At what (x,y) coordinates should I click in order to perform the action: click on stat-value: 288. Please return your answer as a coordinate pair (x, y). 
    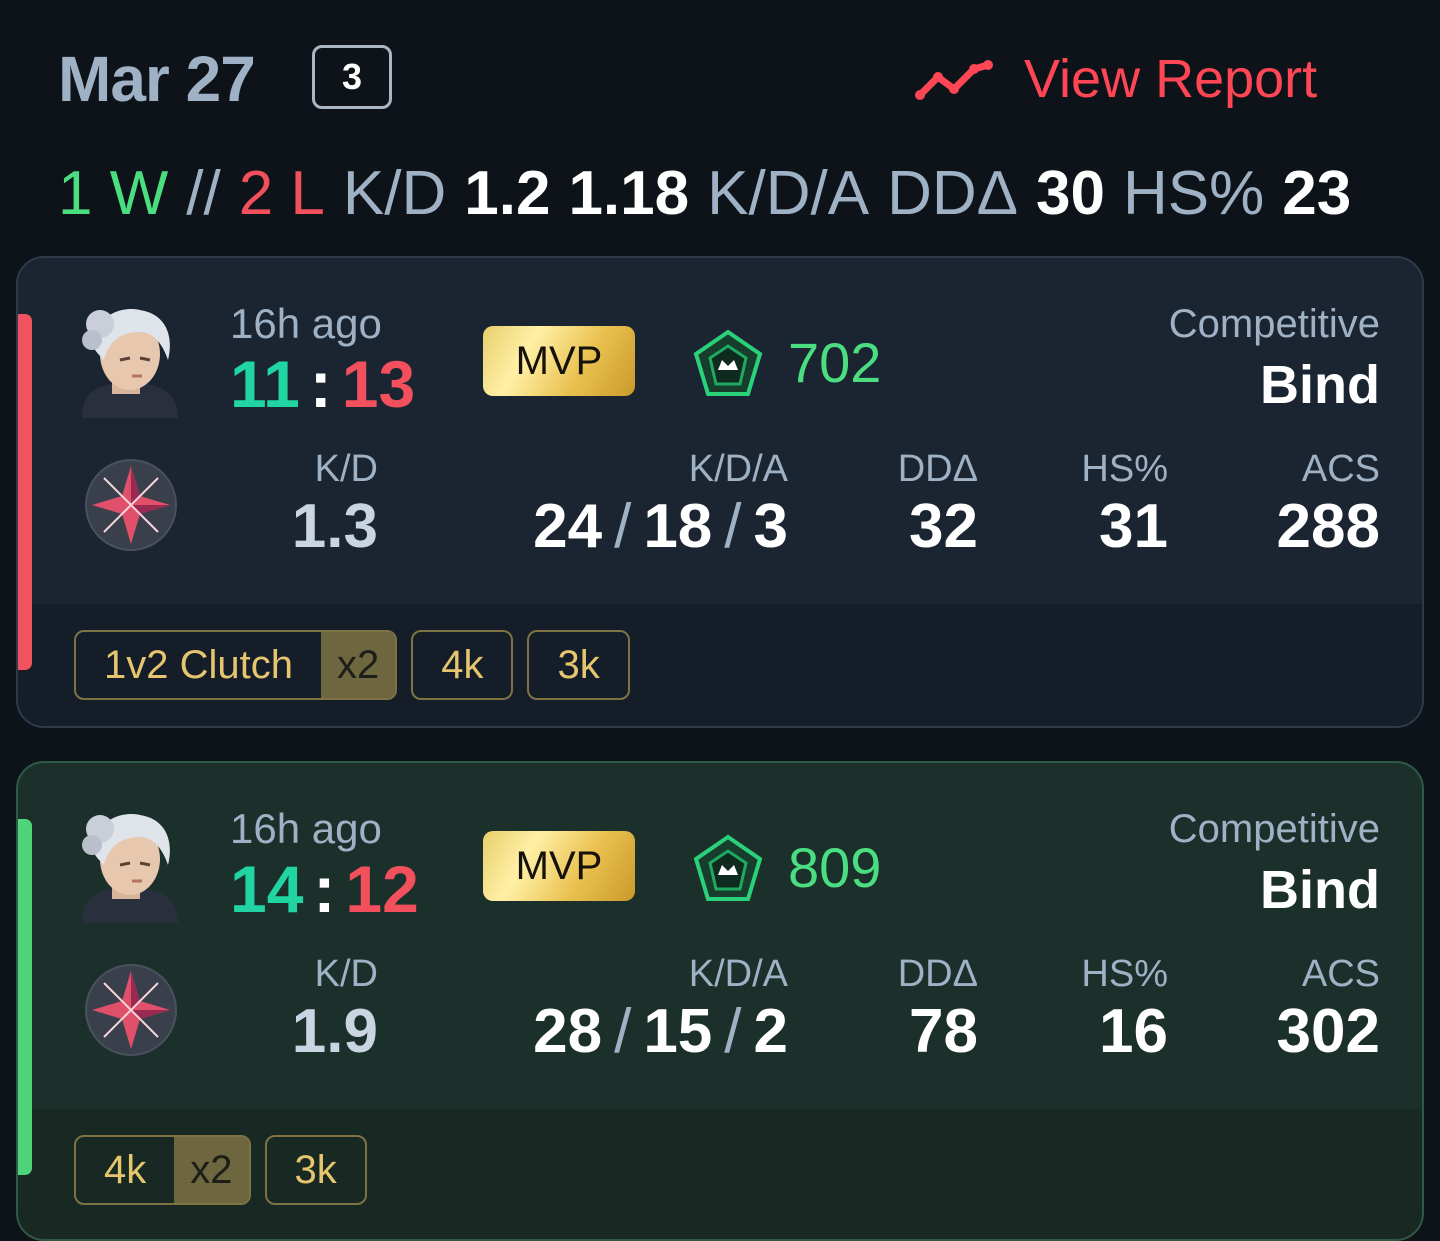
    Looking at the image, I should click on (1328, 526).